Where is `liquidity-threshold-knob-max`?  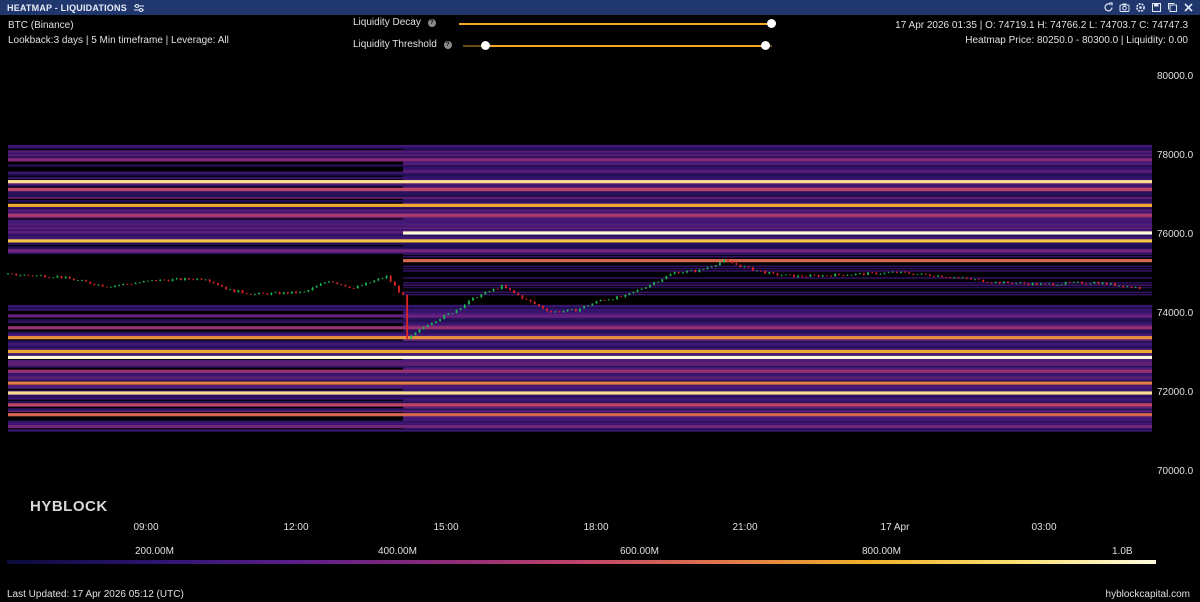
liquidity-threshold-knob-max is located at coordinates (765, 45).